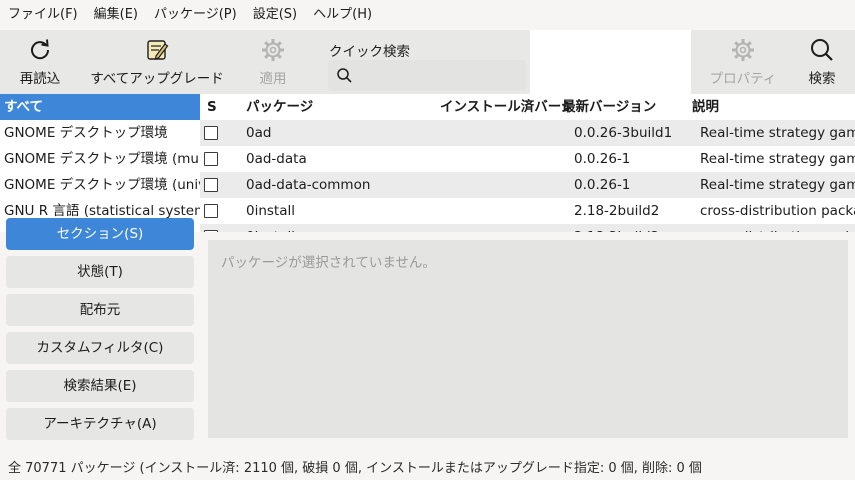 The image size is (855, 480). I want to click on architecture-button: アーキテクチャ(A), so click(100, 424).